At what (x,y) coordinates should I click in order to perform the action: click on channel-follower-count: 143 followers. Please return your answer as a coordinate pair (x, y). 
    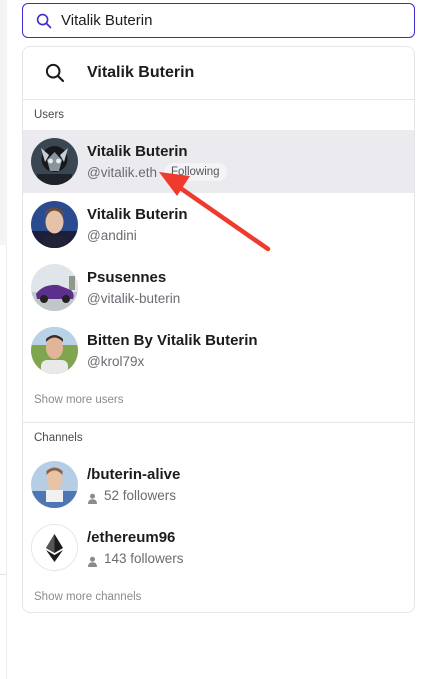
    Looking at the image, I should click on (144, 558).